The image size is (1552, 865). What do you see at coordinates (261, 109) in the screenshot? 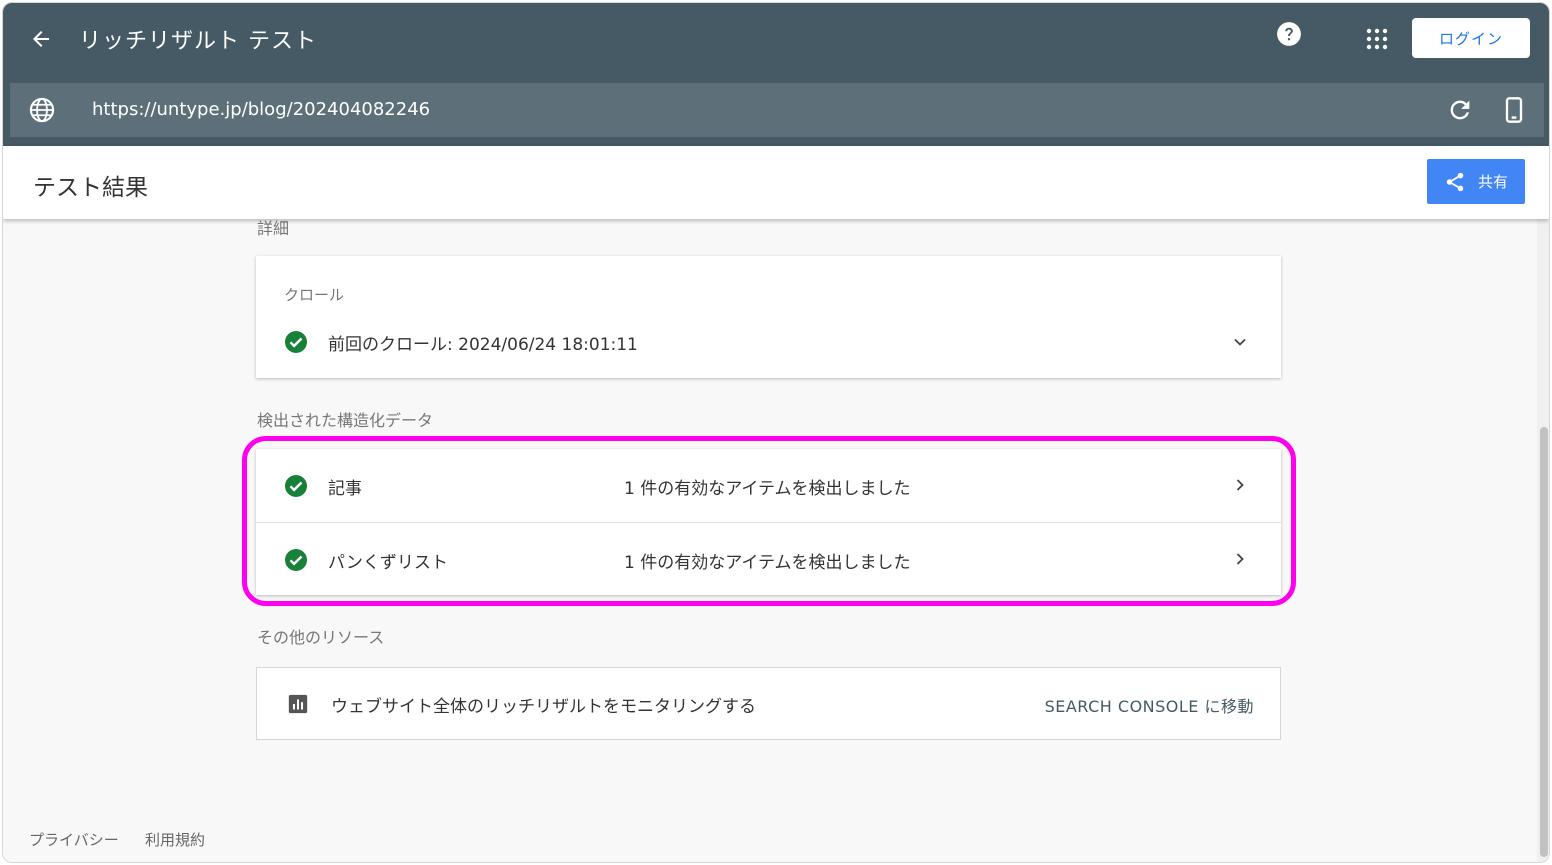
I see `url-text: https://untype.jp/blog/202404082246` at bounding box center [261, 109].